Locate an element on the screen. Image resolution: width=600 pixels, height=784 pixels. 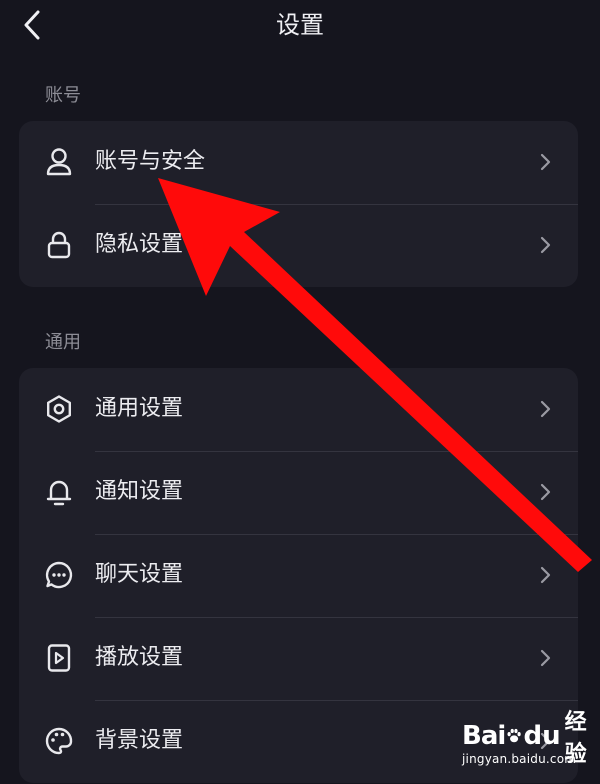
gear-icon is located at coordinates (59, 409).